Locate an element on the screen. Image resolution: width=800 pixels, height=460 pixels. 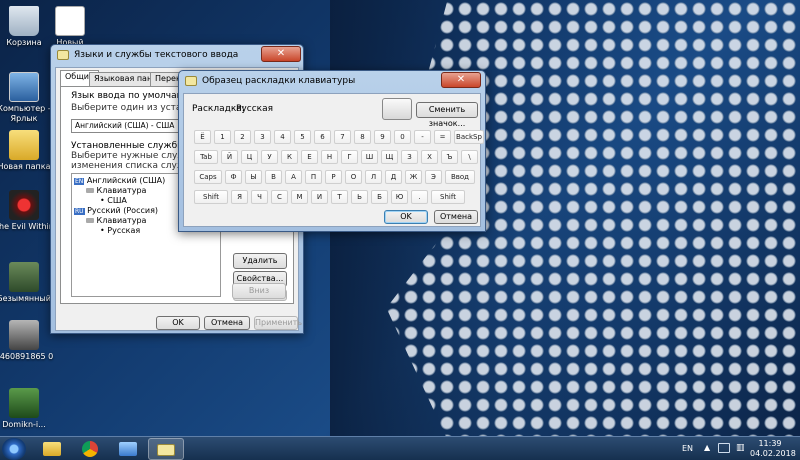
taskbar-chrome is located at coordinates (90, 449).